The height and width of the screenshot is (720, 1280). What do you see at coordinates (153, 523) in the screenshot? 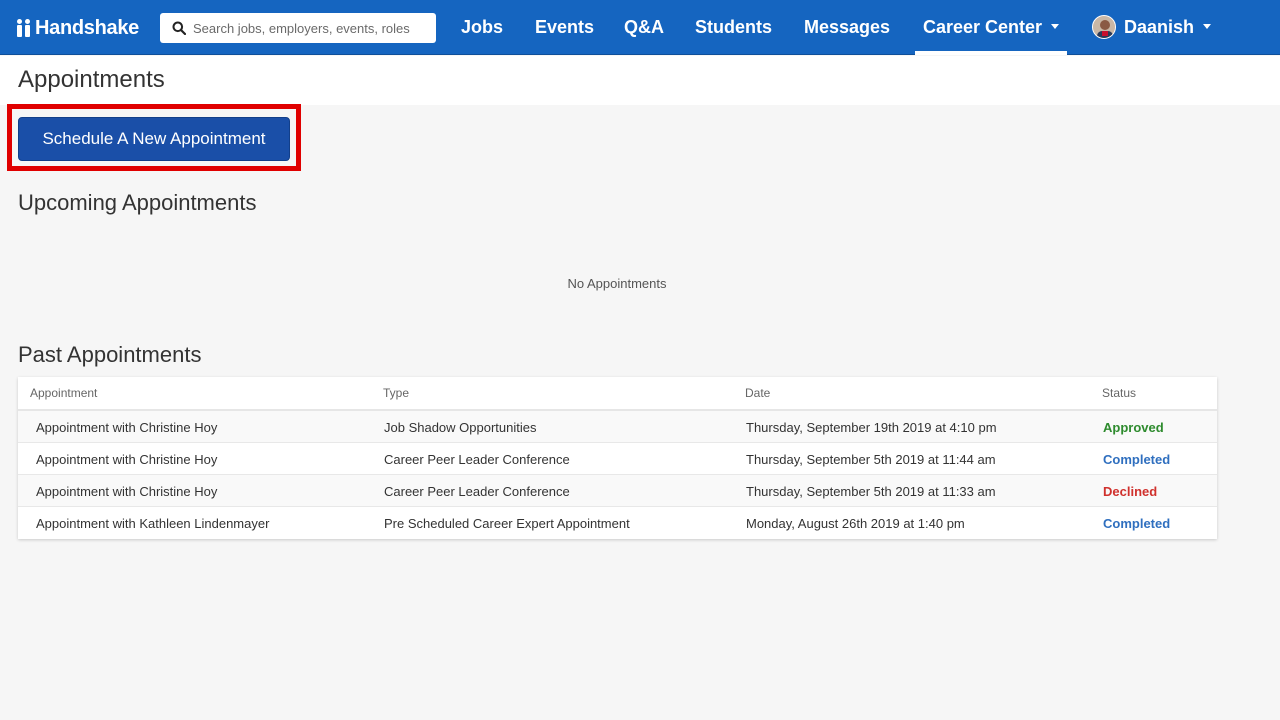
I see `cell-appointment: Appointment with Kathleen Lindenmayer` at bounding box center [153, 523].